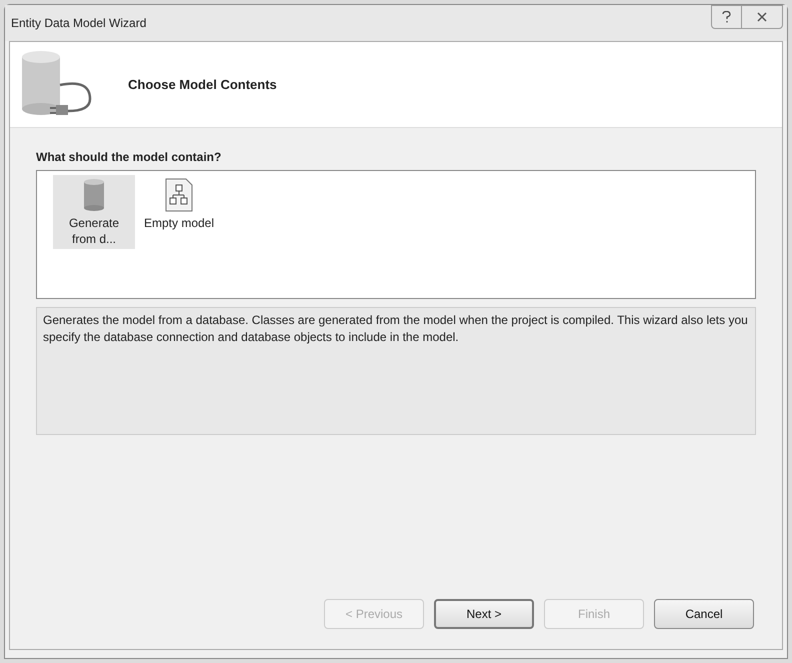 This screenshot has width=792, height=663. Describe the element at coordinates (78, 23) in the screenshot. I see `window-title: Entity Data Model Wizard` at that location.